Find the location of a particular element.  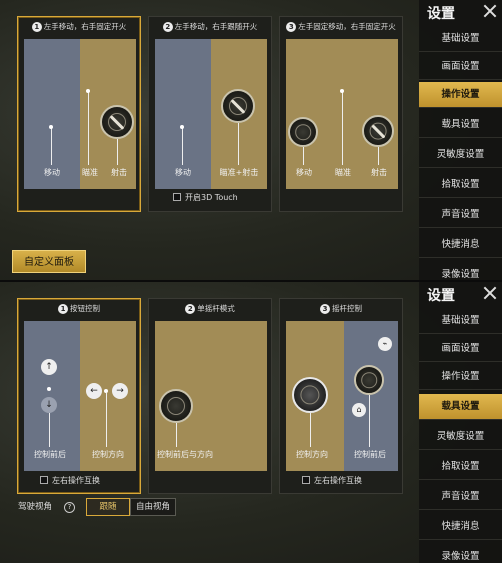

joystick-icon is located at coordinates (176, 406).